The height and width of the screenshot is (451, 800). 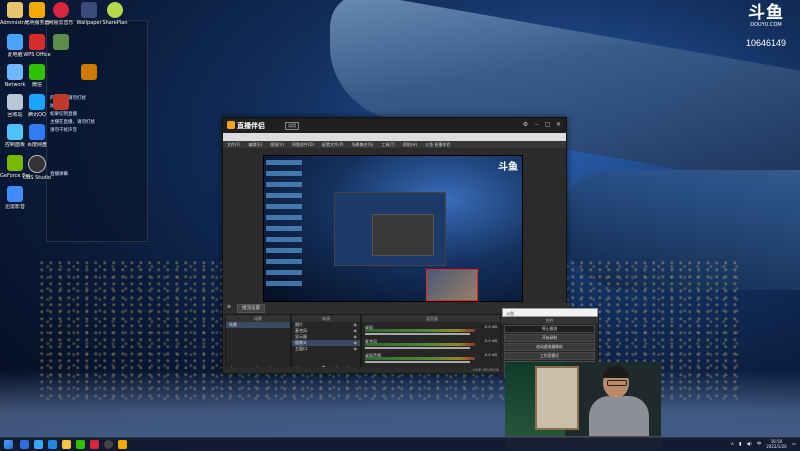 I want to click on gear-icon: ⚙, so click(x=229, y=308).